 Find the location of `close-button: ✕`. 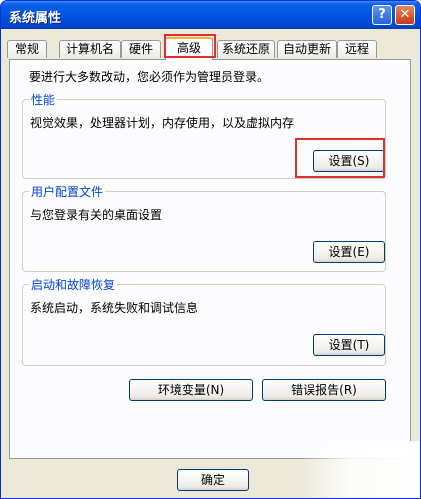

close-button: ✕ is located at coordinates (405, 15).